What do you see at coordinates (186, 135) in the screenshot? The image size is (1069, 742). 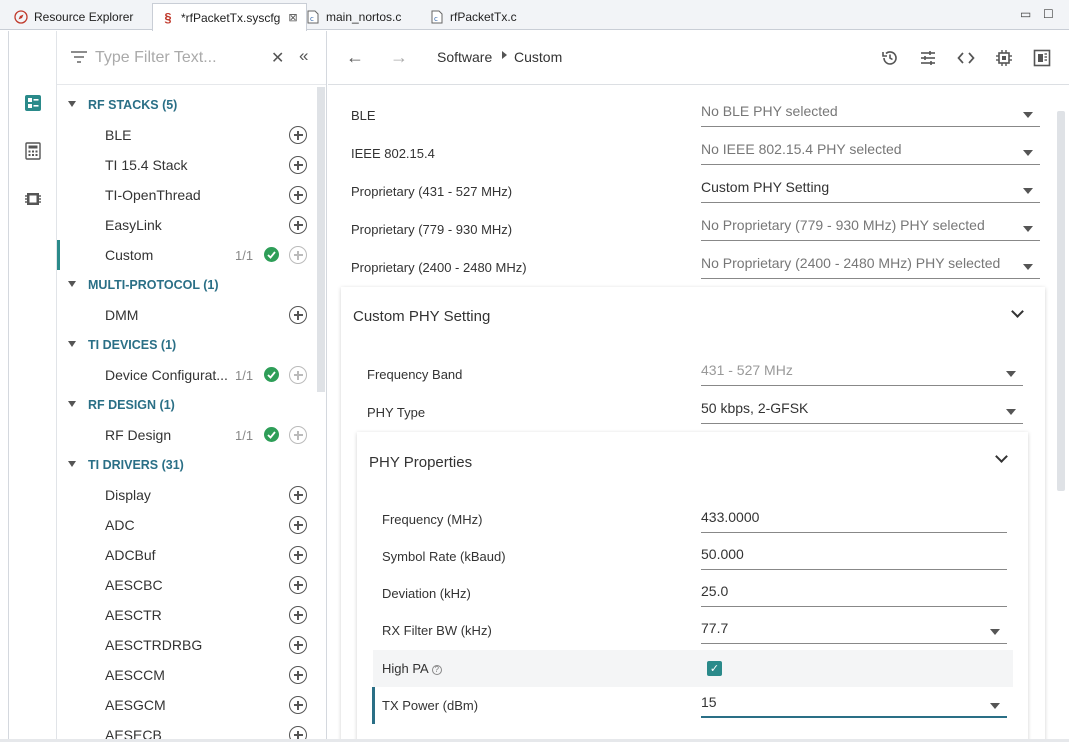 I see `tree-item-ble: BLE` at bounding box center [186, 135].